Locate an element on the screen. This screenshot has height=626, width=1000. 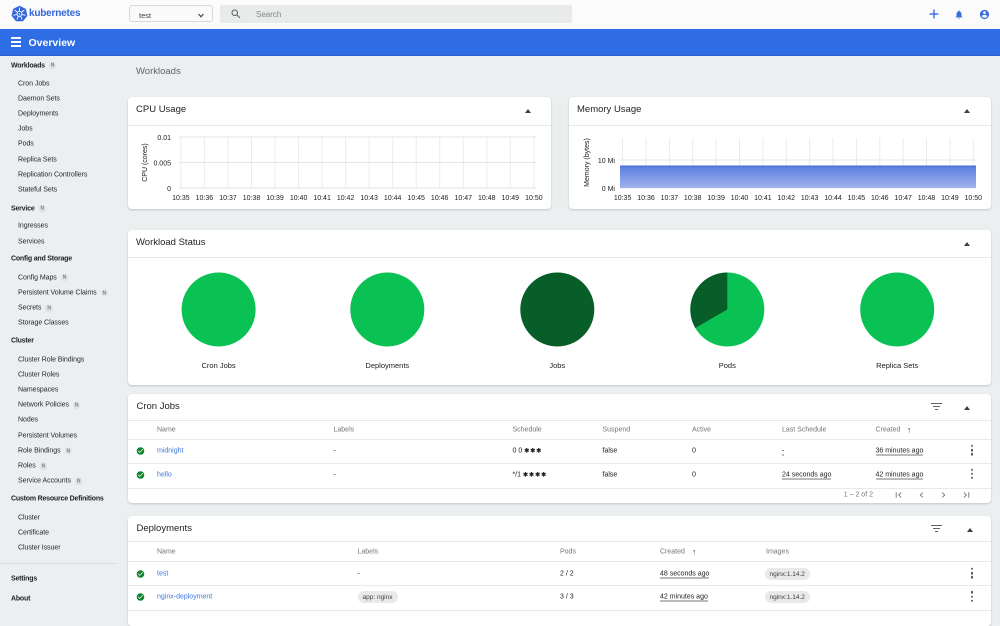
svg-text: Replica Sets is located at coordinates (897, 365).